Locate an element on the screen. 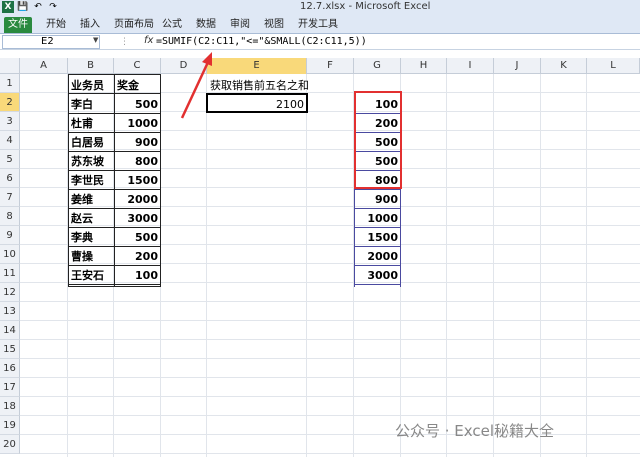 The width and height of the screenshot is (640, 457). tab-developer: 开发工具 is located at coordinates (318, 25).